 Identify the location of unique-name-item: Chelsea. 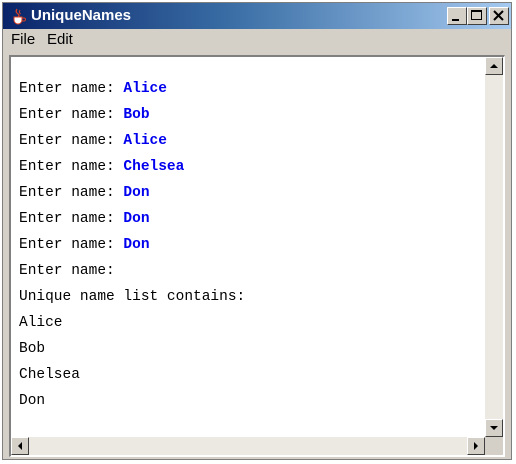
(49, 375).